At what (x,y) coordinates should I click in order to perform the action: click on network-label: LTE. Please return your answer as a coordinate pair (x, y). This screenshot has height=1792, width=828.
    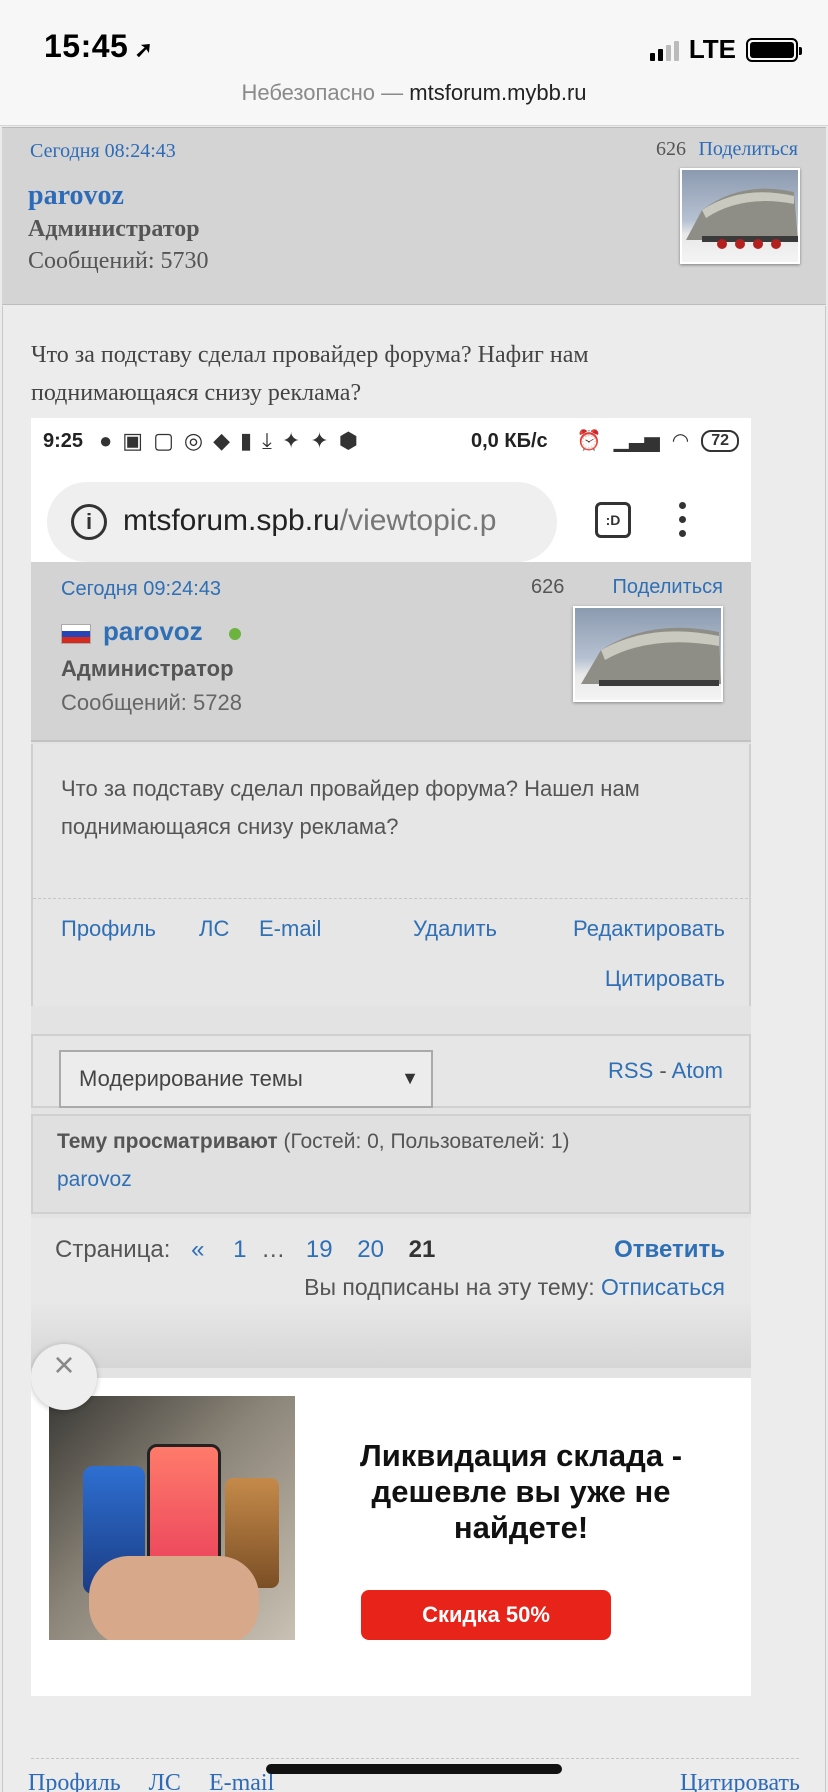
    Looking at the image, I should click on (712, 49).